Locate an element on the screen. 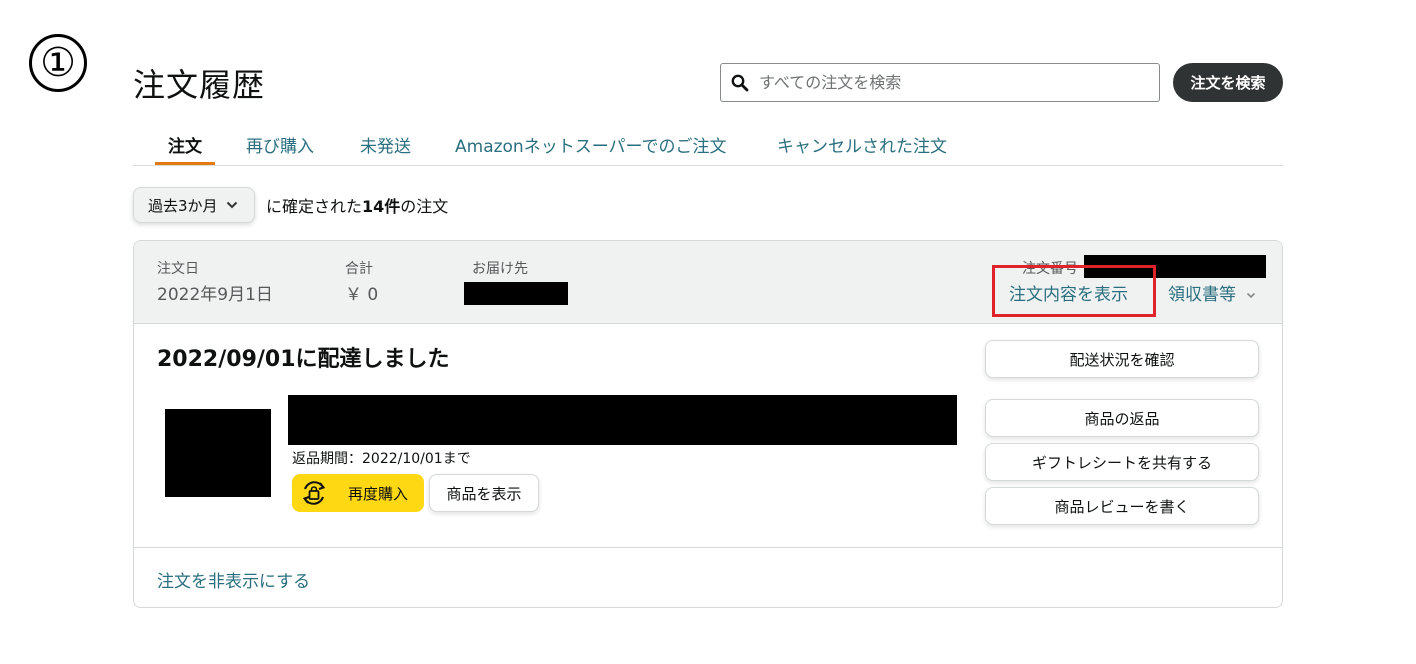 Image resolution: width=1416 pixels, height=664 pixels. ship-to-label: お届け先 is located at coordinates (500, 269).